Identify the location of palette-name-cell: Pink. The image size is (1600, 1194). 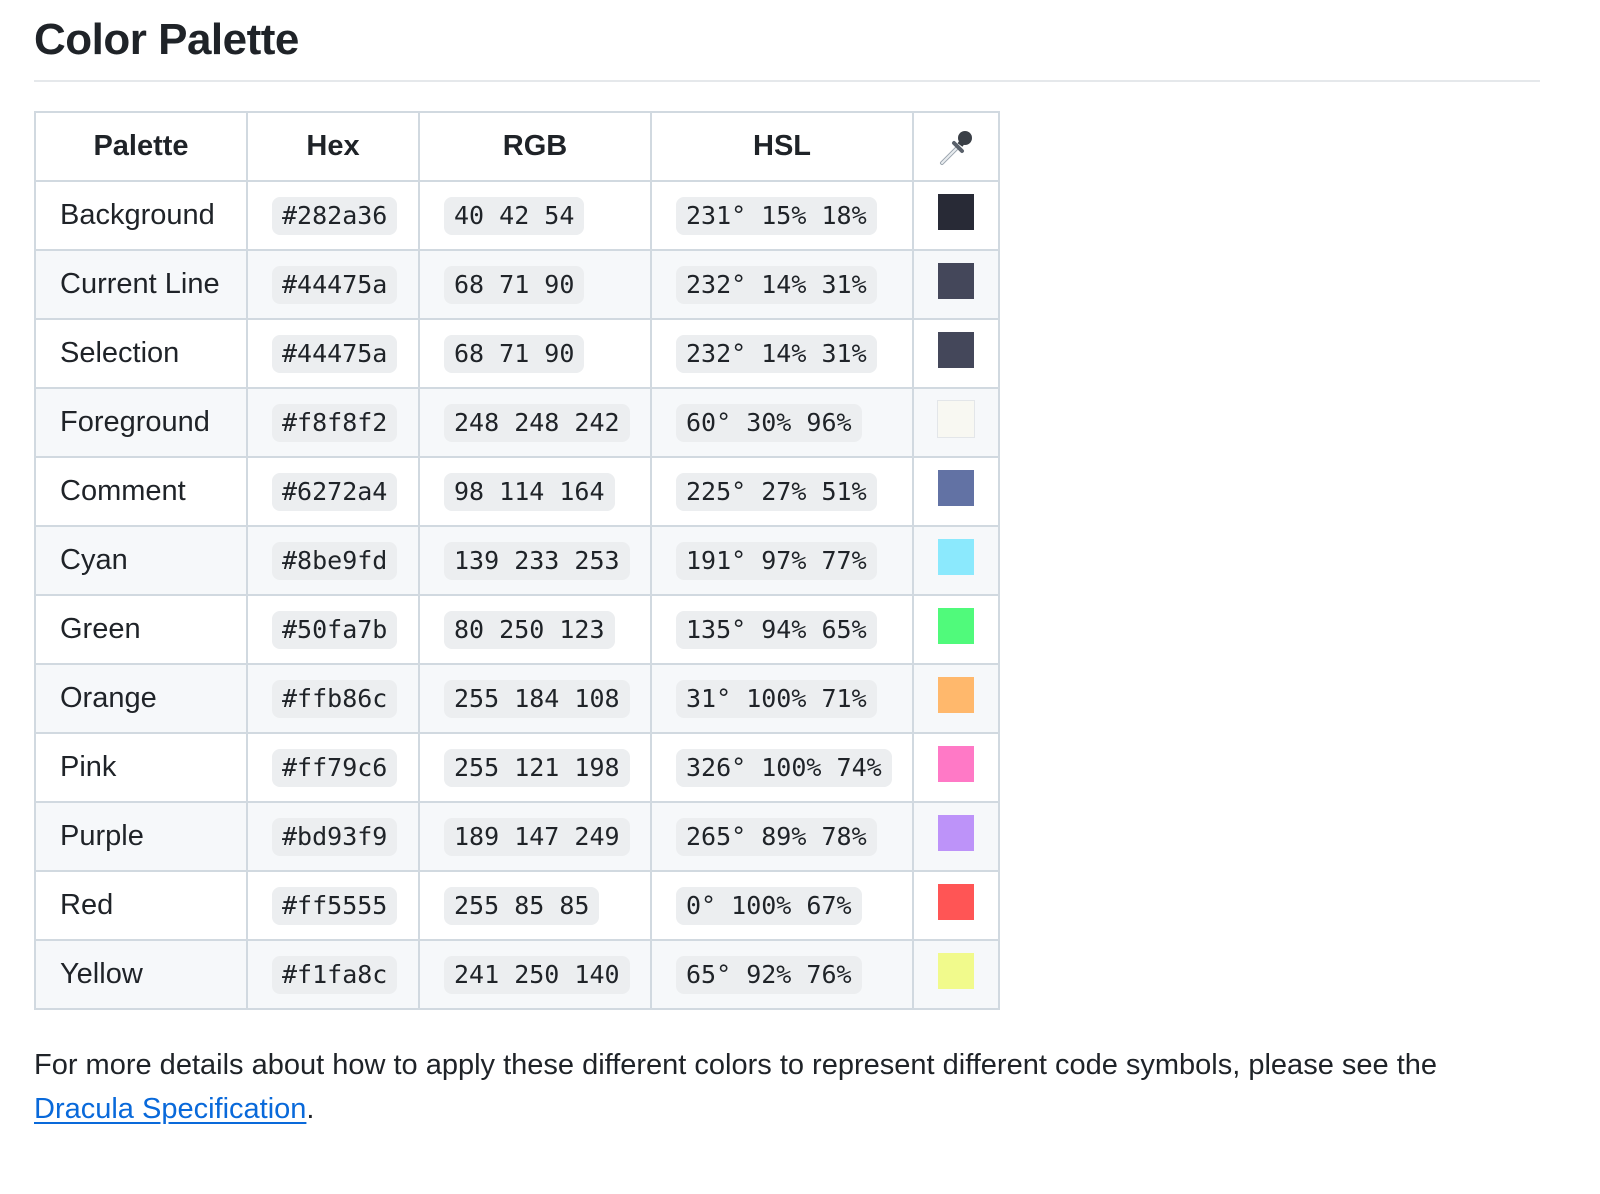
(141, 767).